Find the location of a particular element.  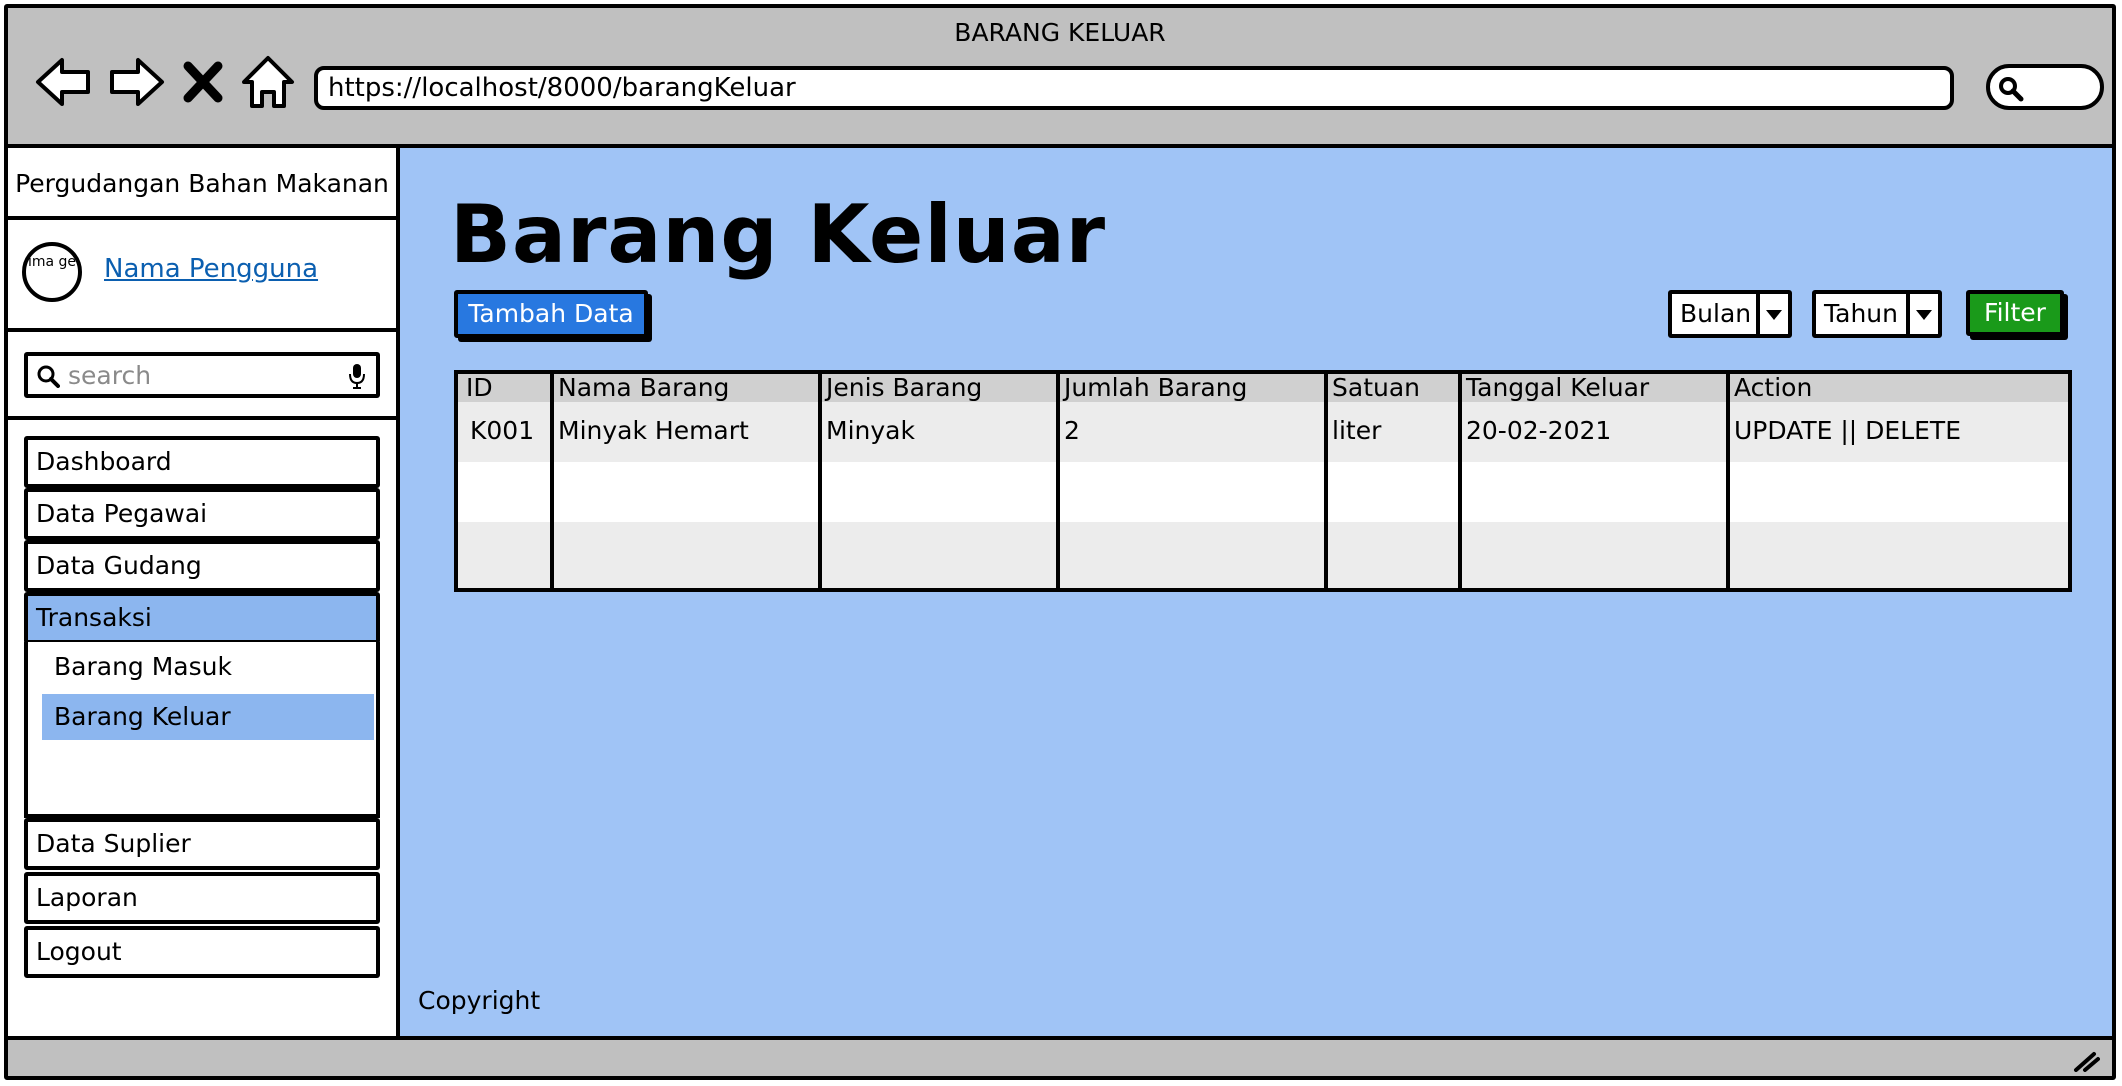

table-cell: Minyak Hemart is located at coordinates (653, 430).